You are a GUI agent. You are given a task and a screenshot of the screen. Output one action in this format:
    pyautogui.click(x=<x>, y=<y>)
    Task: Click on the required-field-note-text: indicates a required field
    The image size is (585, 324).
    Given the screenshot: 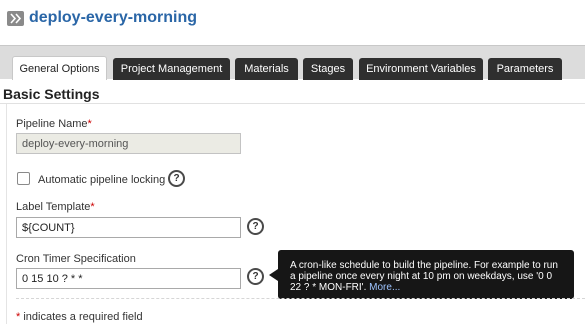 What is the action you would take?
    pyautogui.click(x=81, y=317)
    